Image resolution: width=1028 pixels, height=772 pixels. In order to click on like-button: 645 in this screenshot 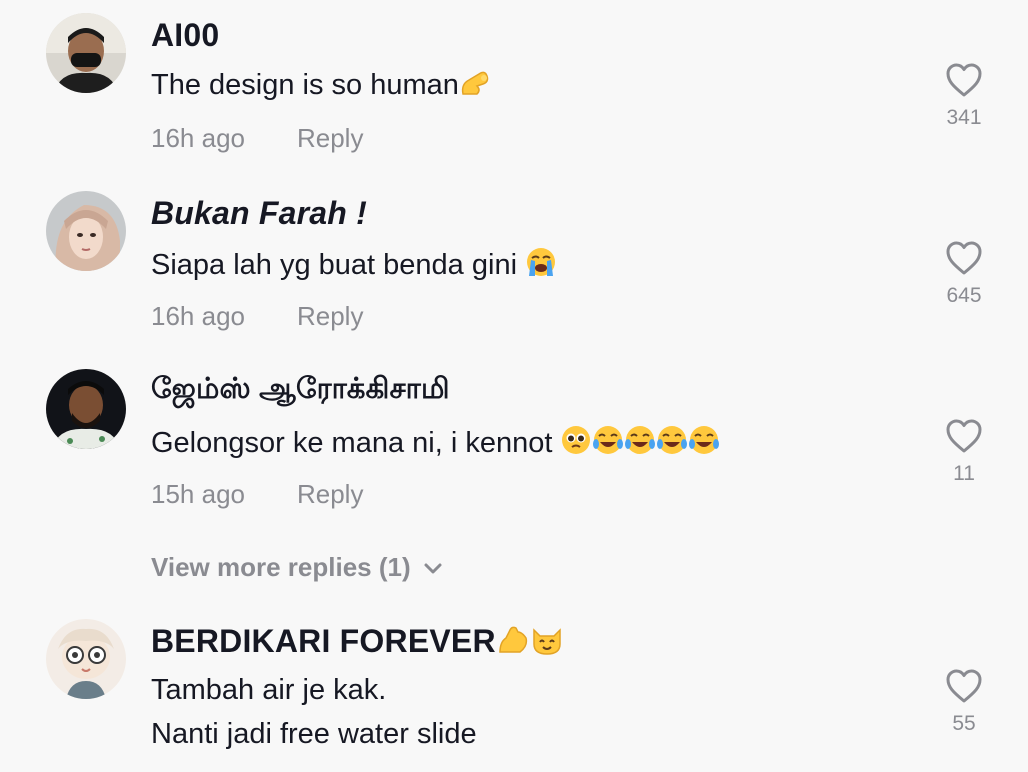, I will do `click(964, 274)`.